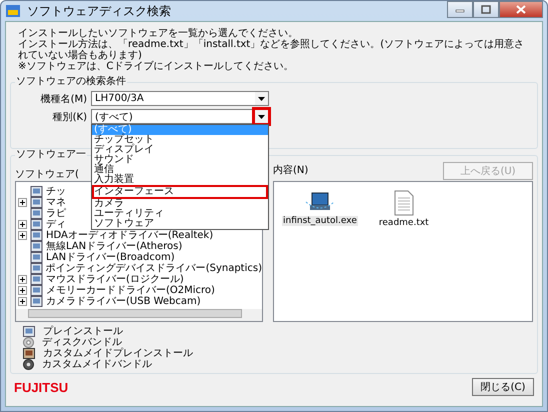  I want to click on legend-label: カスタムメイドバンドル, so click(97, 364).